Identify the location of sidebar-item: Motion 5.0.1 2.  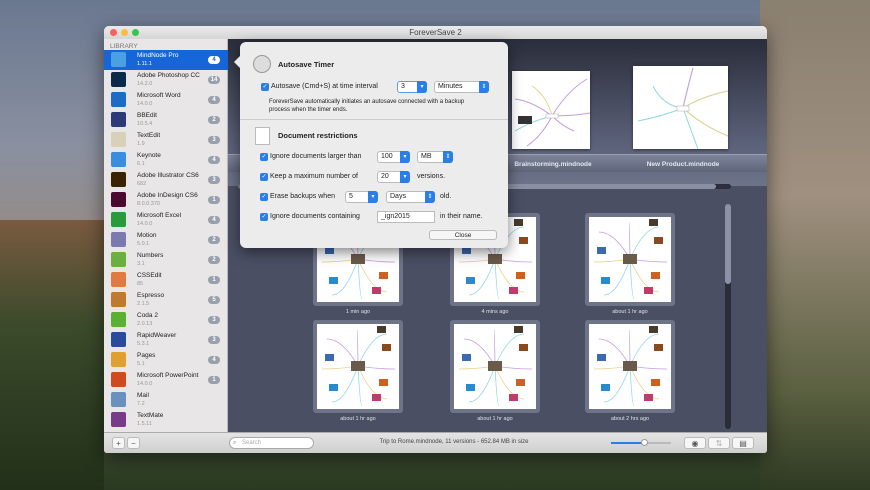
(166, 240).